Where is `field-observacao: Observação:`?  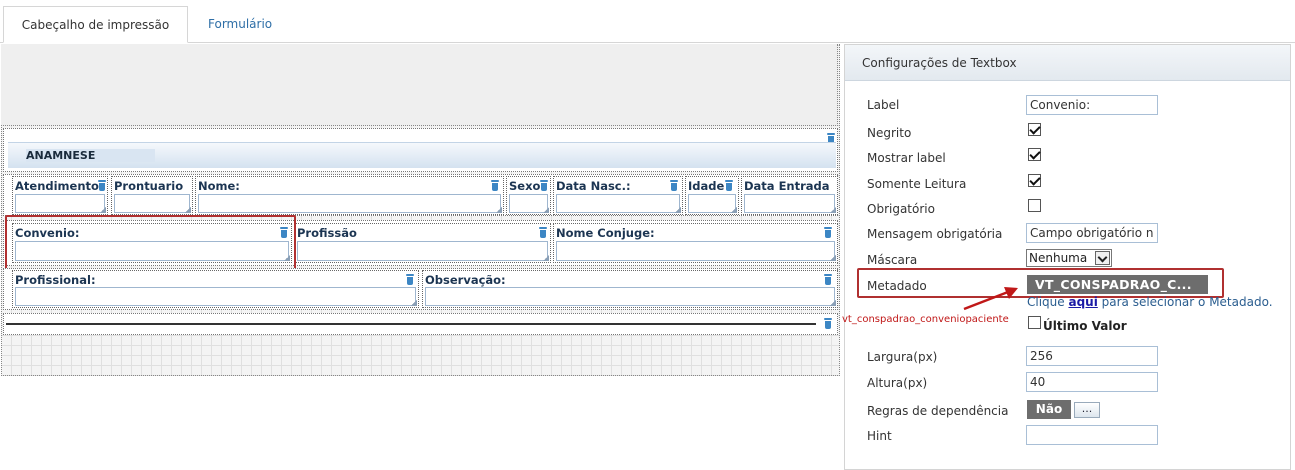 field-observacao: Observação: is located at coordinates (630, 289).